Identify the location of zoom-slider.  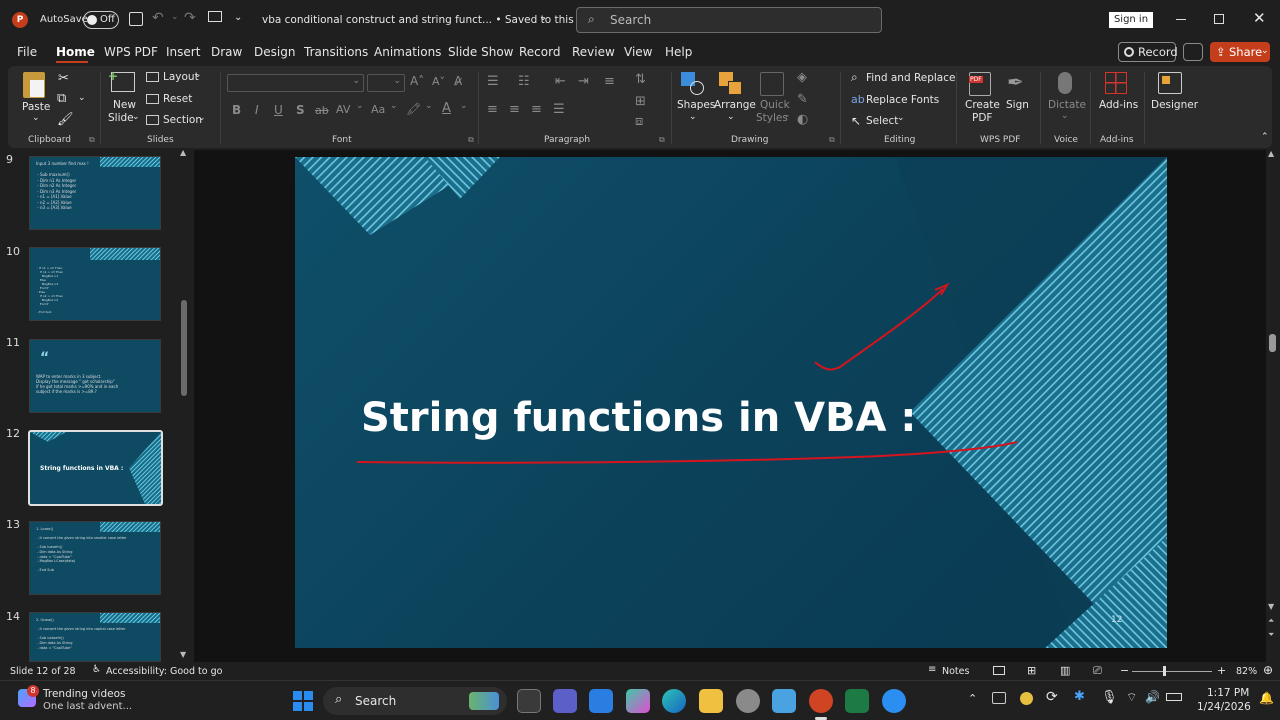
(1172, 671).